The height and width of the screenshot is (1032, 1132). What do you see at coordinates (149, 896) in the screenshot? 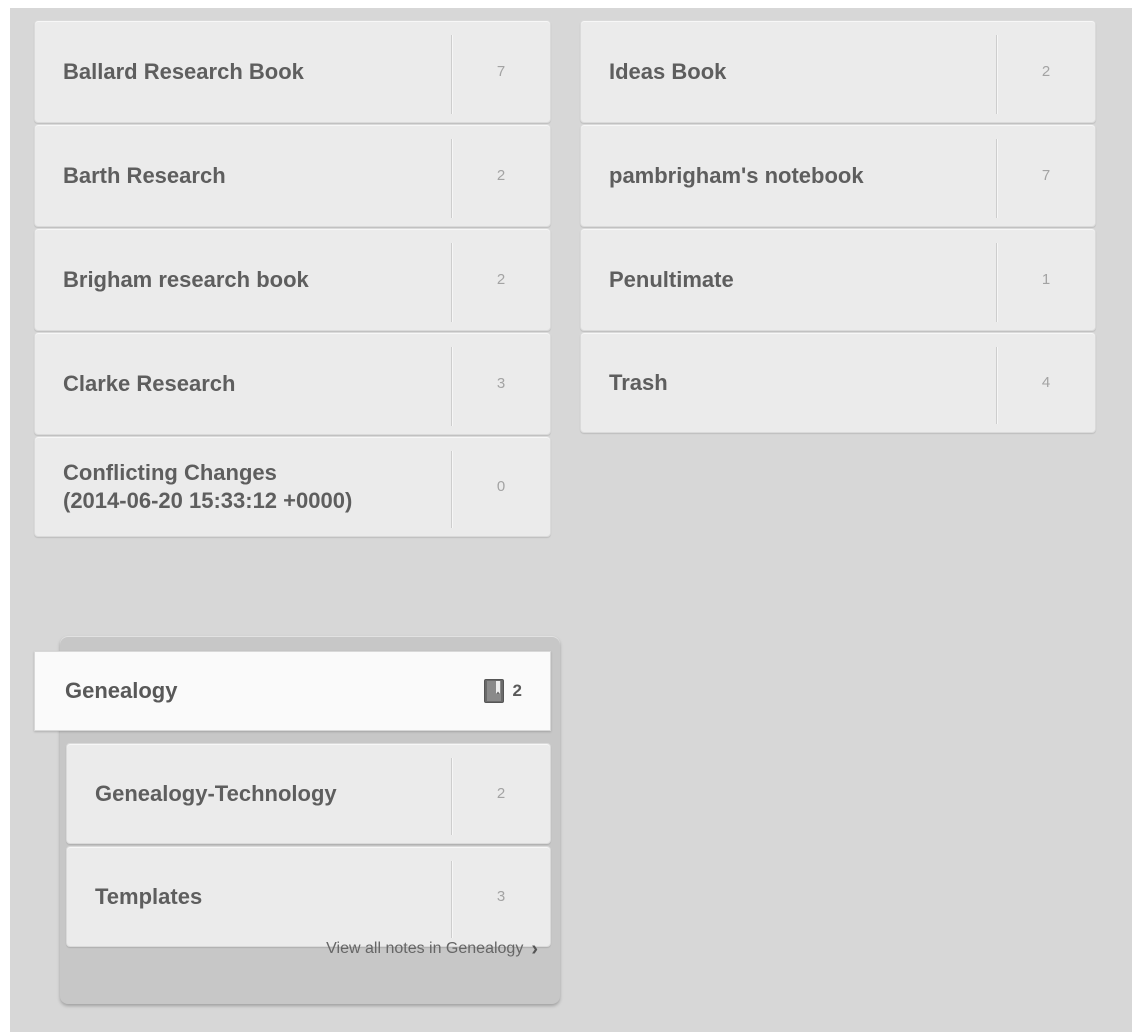
I see `notebook-name: Templates` at bounding box center [149, 896].